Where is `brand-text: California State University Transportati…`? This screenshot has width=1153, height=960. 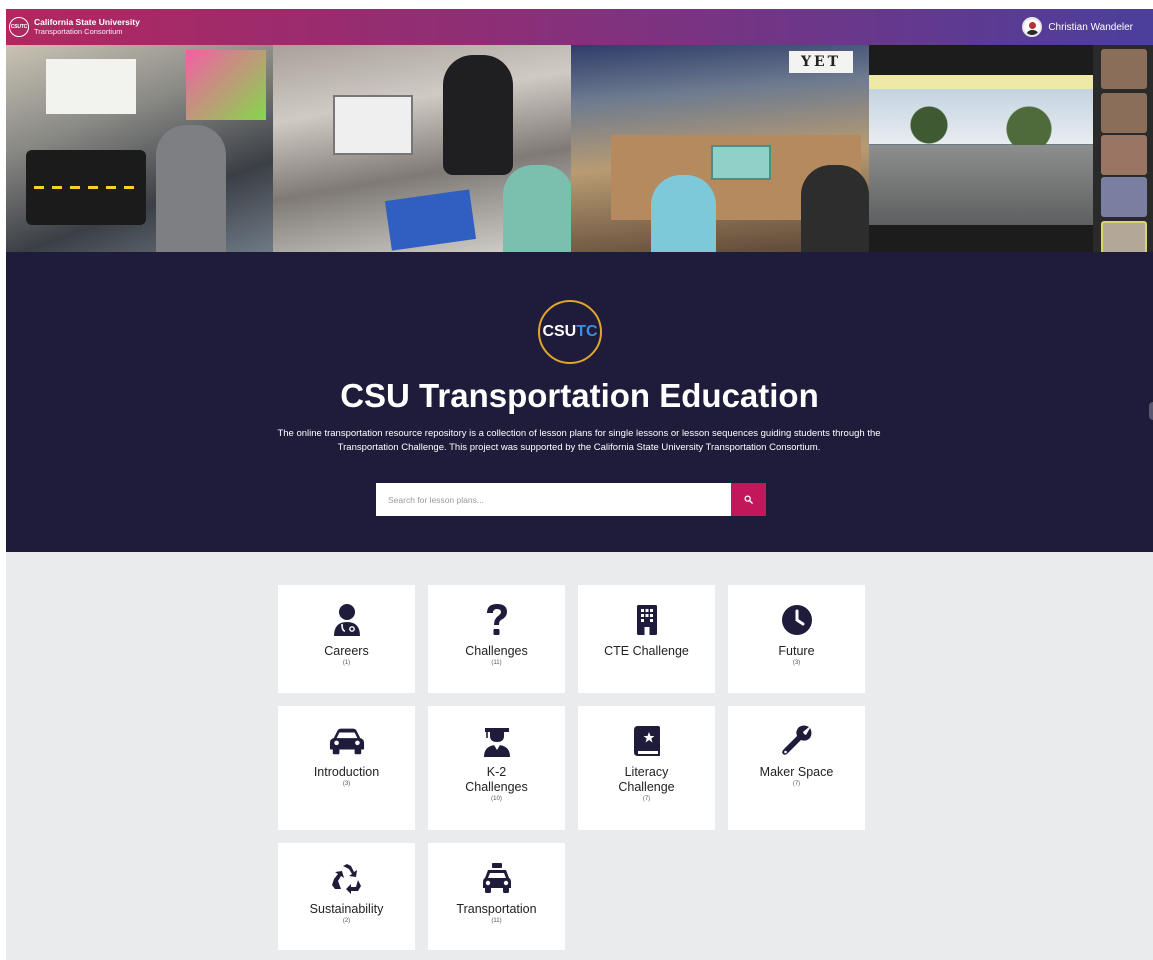 brand-text: California State University Transportati… is located at coordinates (87, 27).